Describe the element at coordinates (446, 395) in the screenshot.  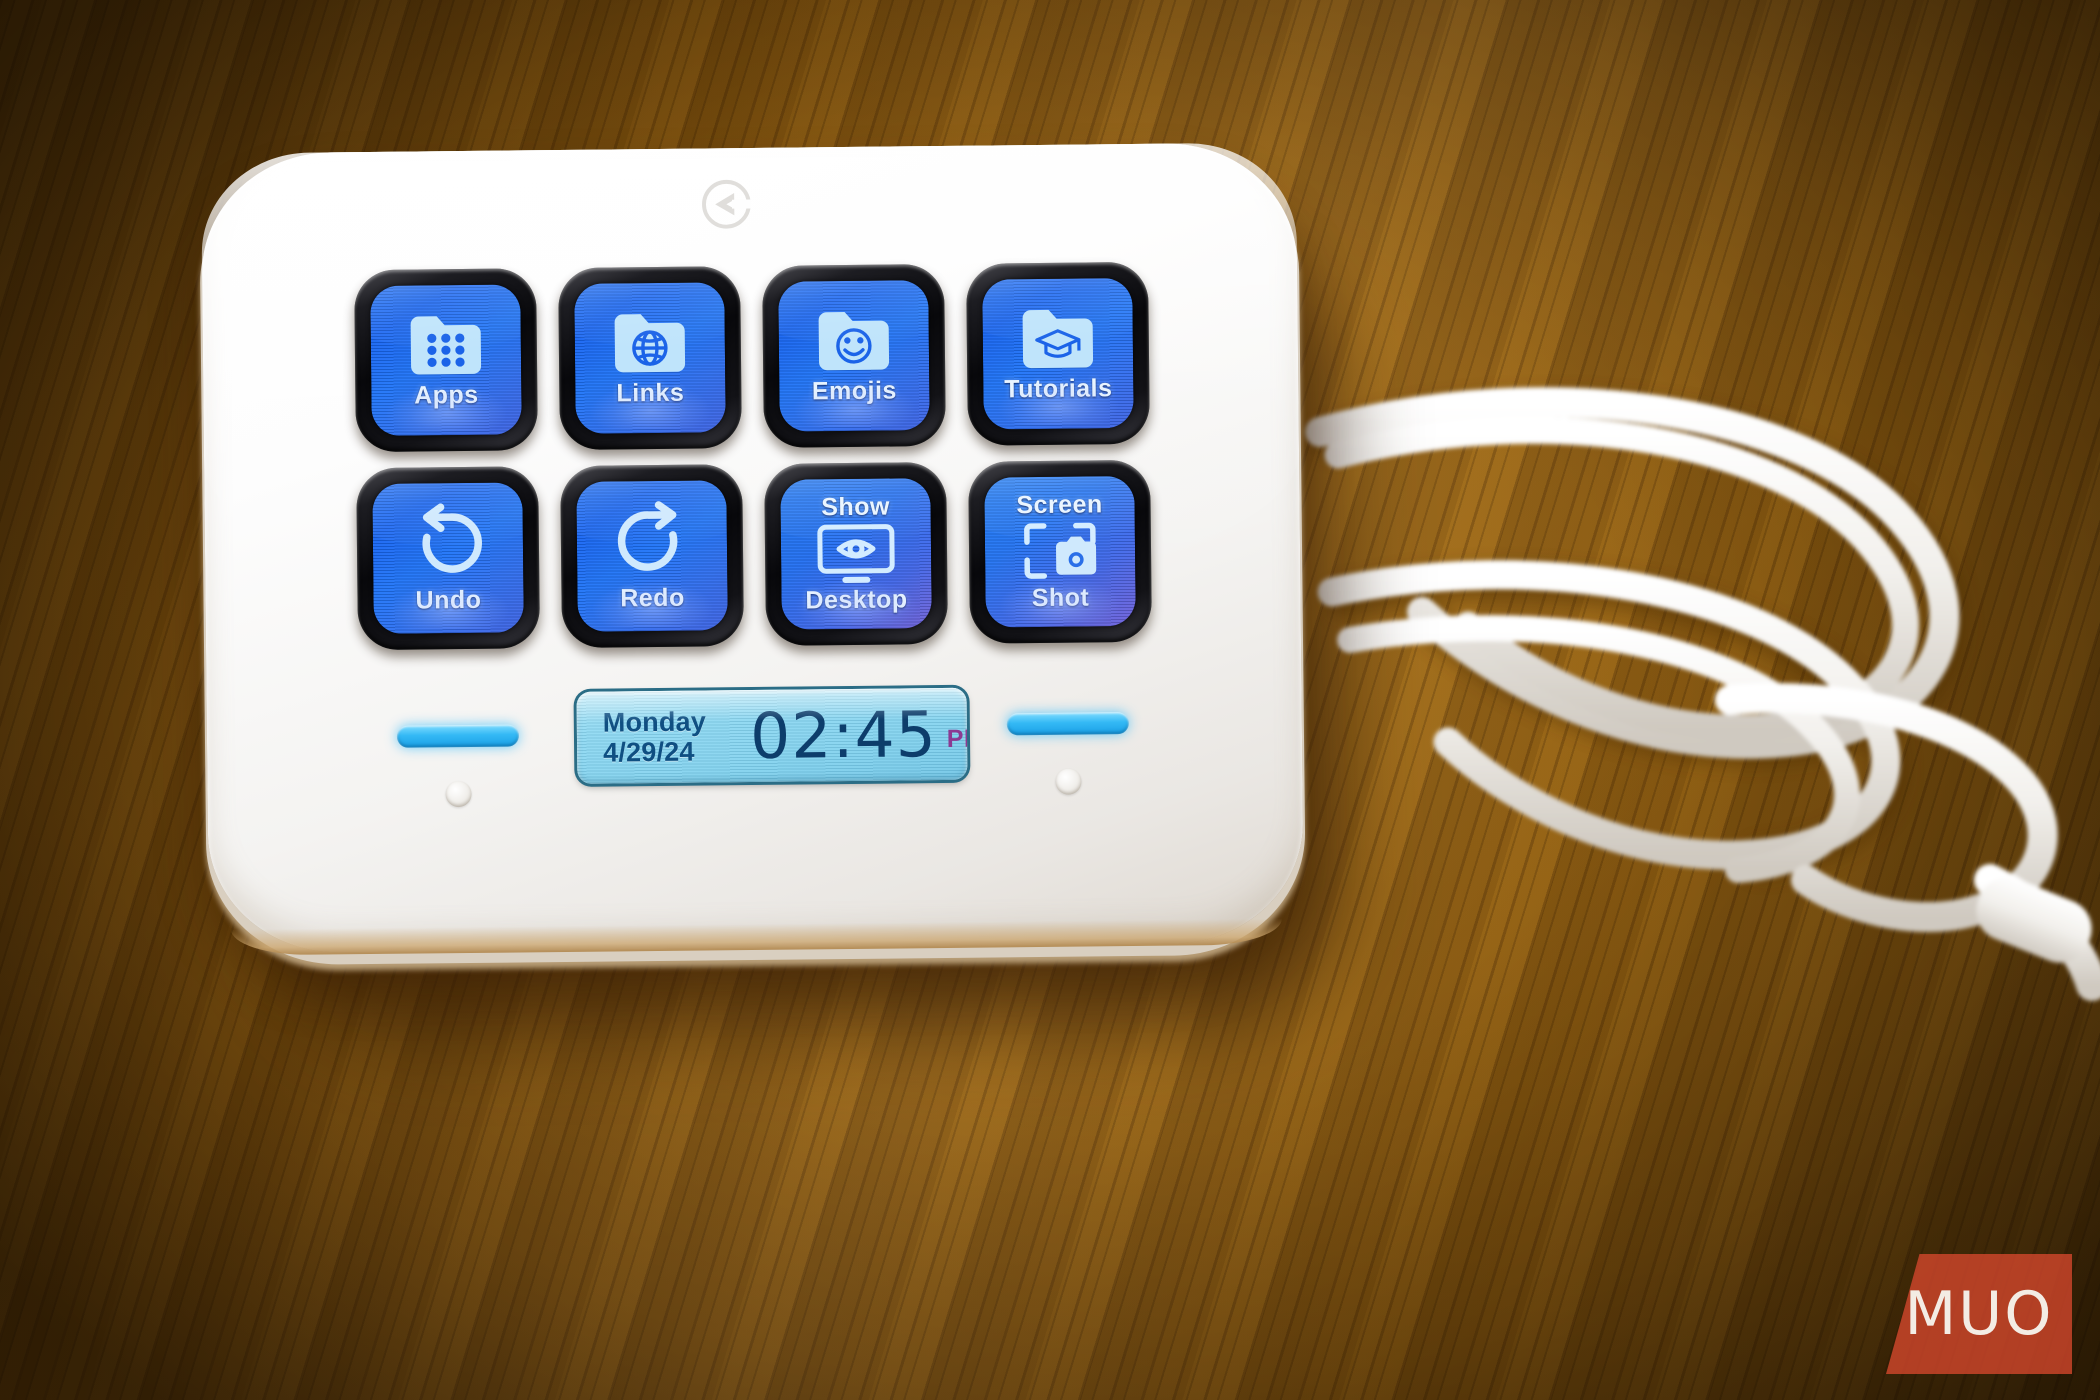
I see `key-apps-label: Apps` at that location.